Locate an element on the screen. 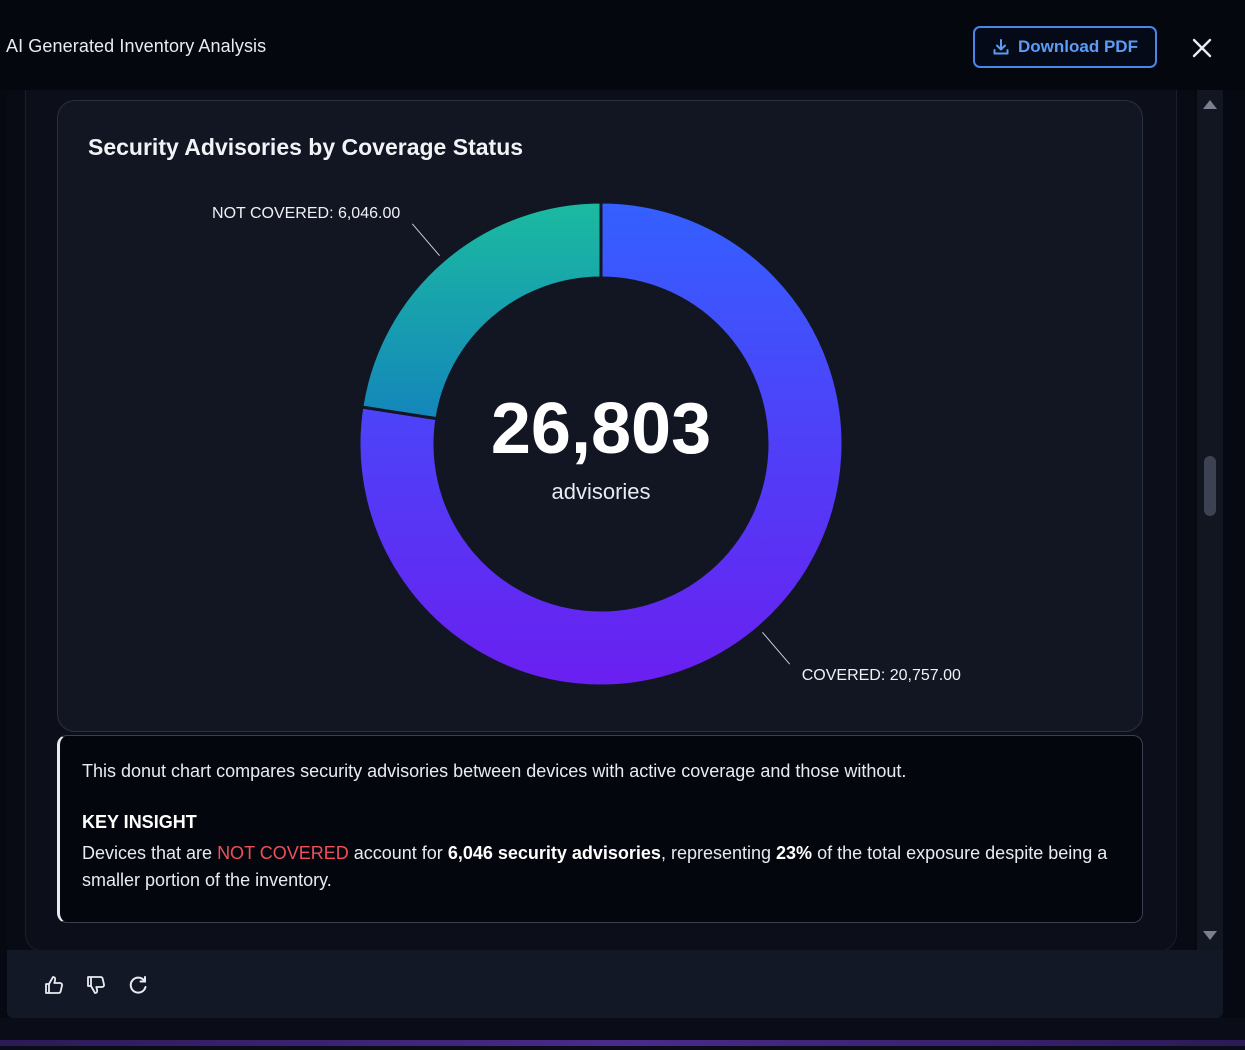 The width and height of the screenshot is (1245, 1050). donut-center-label: advisories is located at coordinates (600, 491).